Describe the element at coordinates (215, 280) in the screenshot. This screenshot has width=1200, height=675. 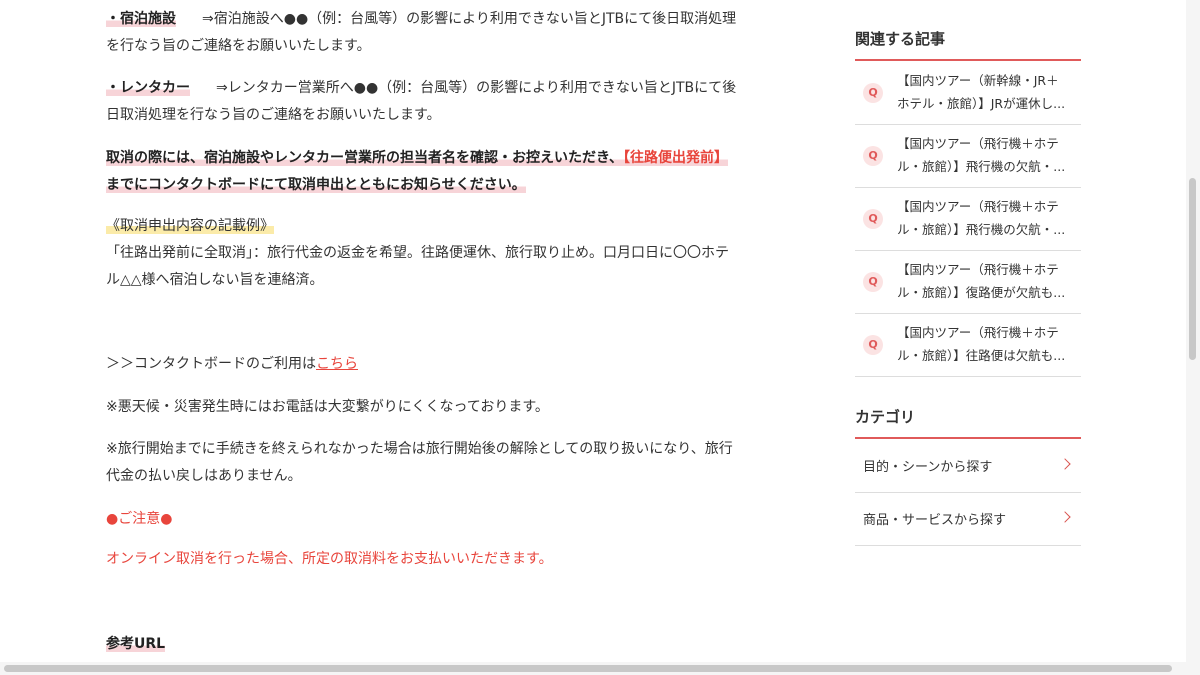
I see `example-line2: ル△△様へ宿泊しない旨を連絡済。` at that location.